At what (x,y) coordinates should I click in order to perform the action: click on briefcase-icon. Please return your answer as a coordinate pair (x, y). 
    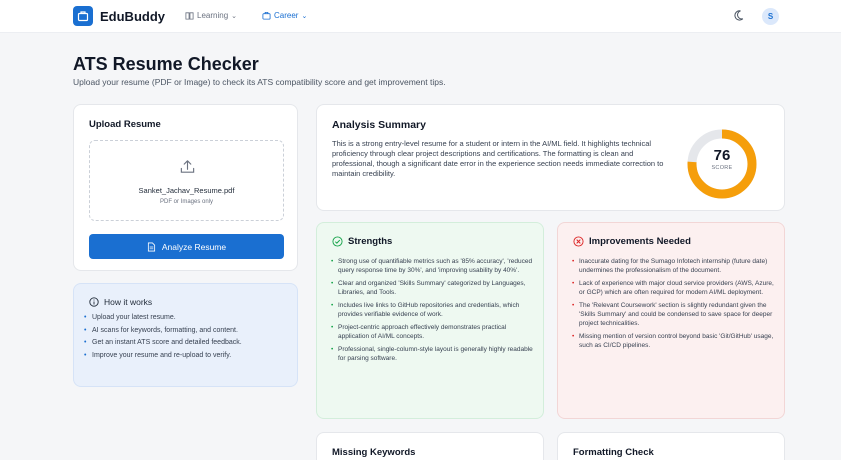
    Looking at the image, I should click on (266, 15).